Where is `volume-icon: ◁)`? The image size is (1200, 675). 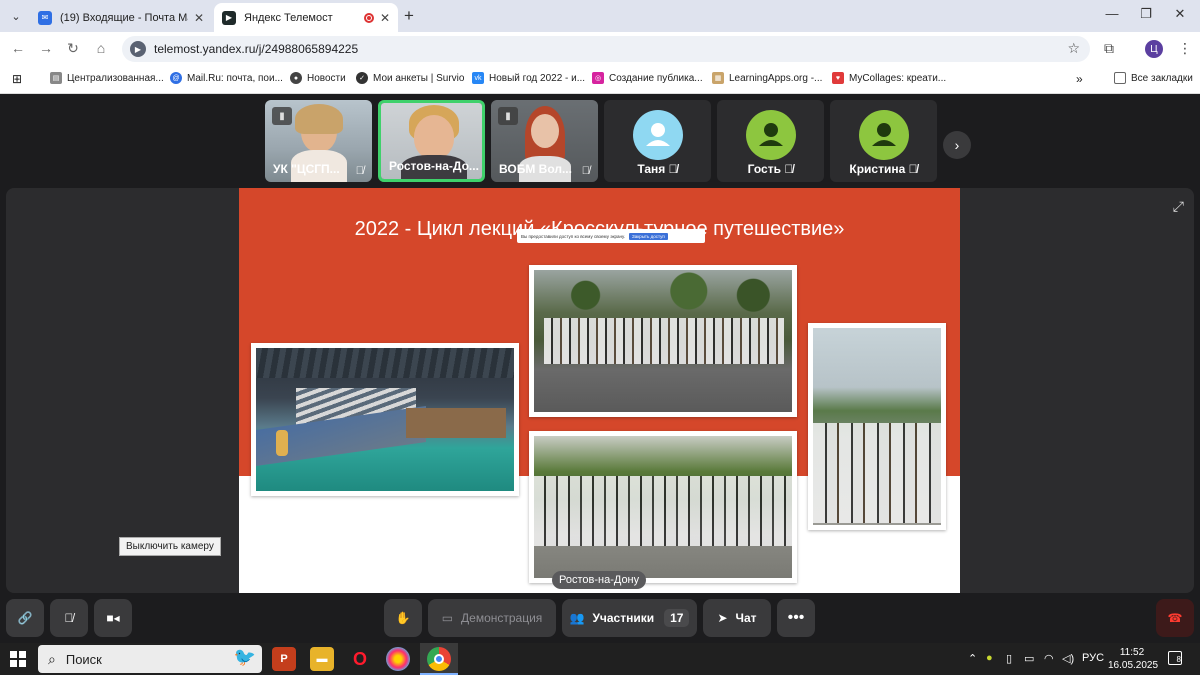 volume-icon: ◁) is located at coordinates (1068, 658).